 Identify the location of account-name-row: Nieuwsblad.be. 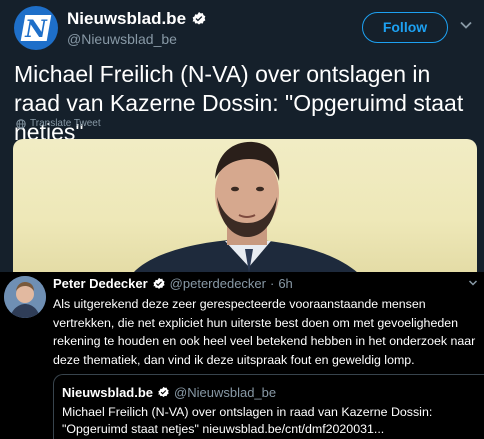
(137, 19).